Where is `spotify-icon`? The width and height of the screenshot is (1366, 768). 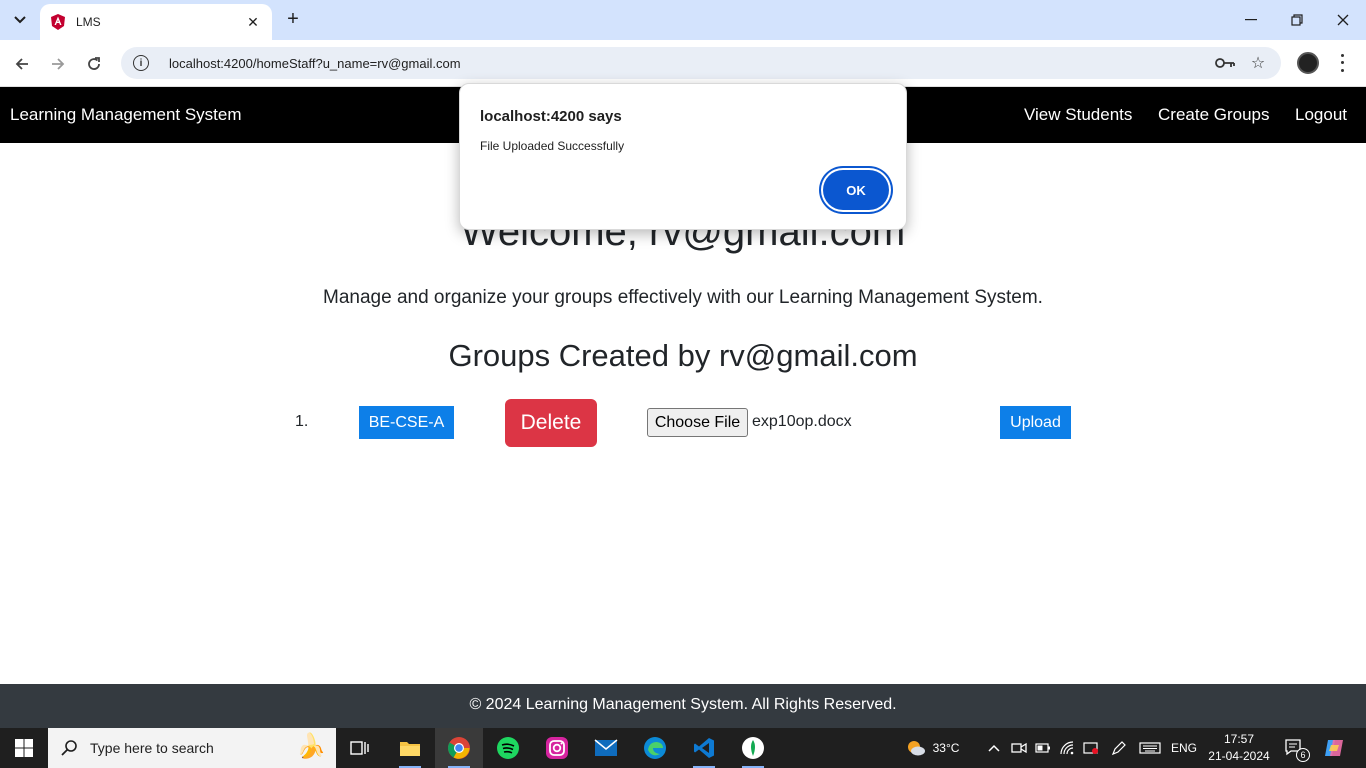
spotify-icon is located at coordinates (508, 748).